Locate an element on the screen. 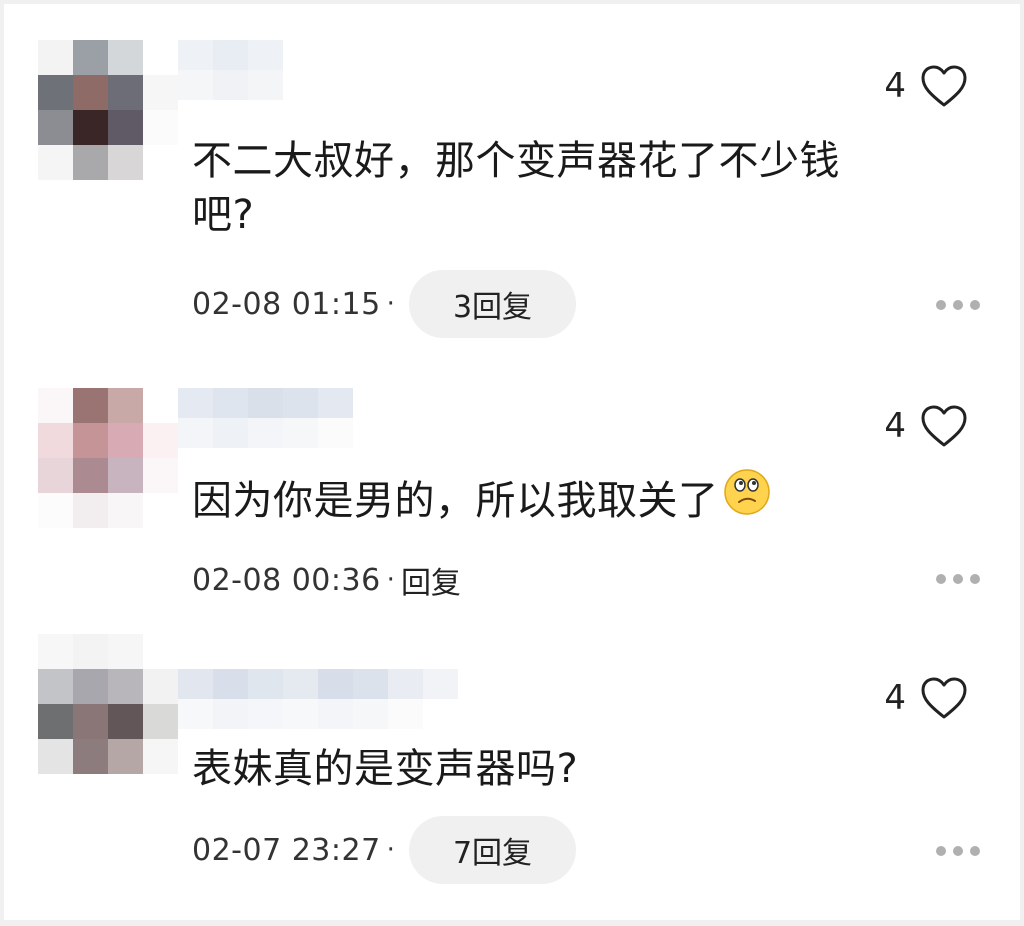  comment-meta: 02-07 23:27 · 7回复 is located at coordinates (384, 850).